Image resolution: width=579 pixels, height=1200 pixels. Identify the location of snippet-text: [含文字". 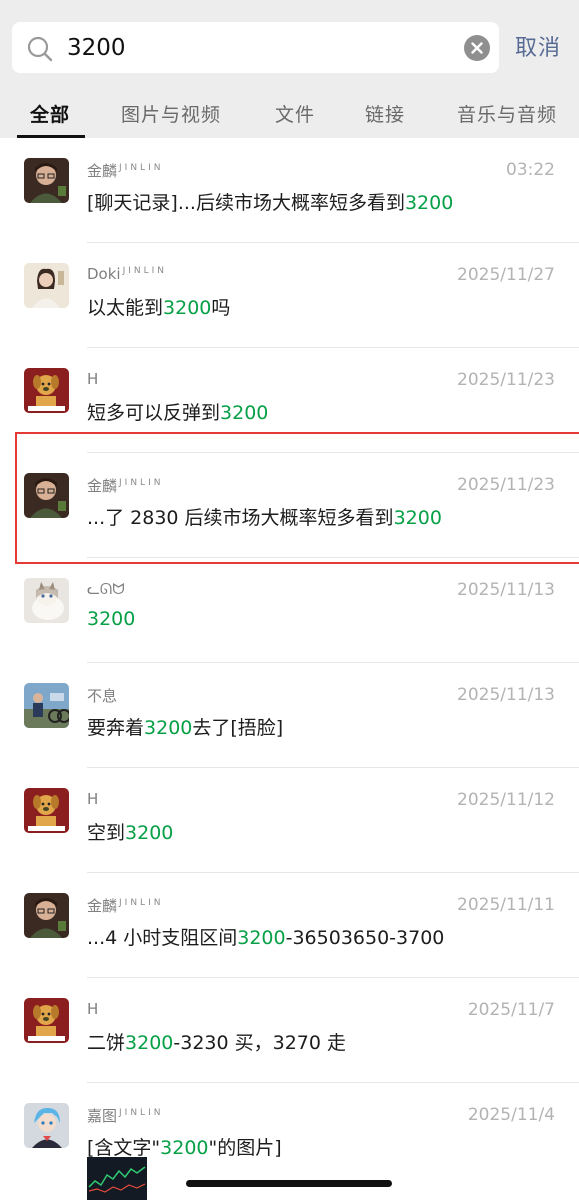
(124, 1148).